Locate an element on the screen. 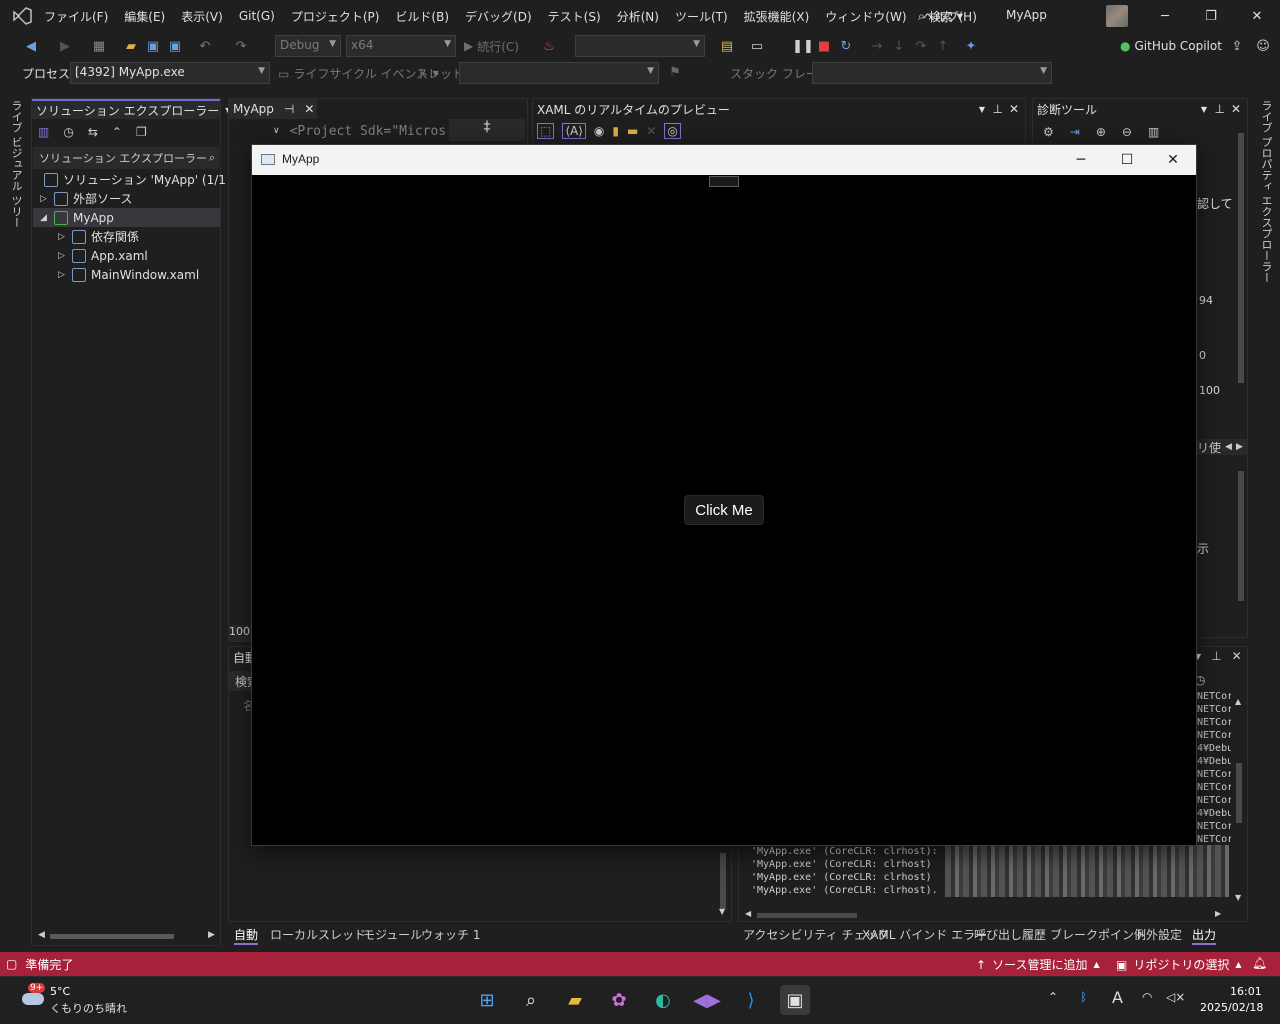 The image size is (1280, 1024). in-app-toolbar-handle is located at coordinates (724, 181).